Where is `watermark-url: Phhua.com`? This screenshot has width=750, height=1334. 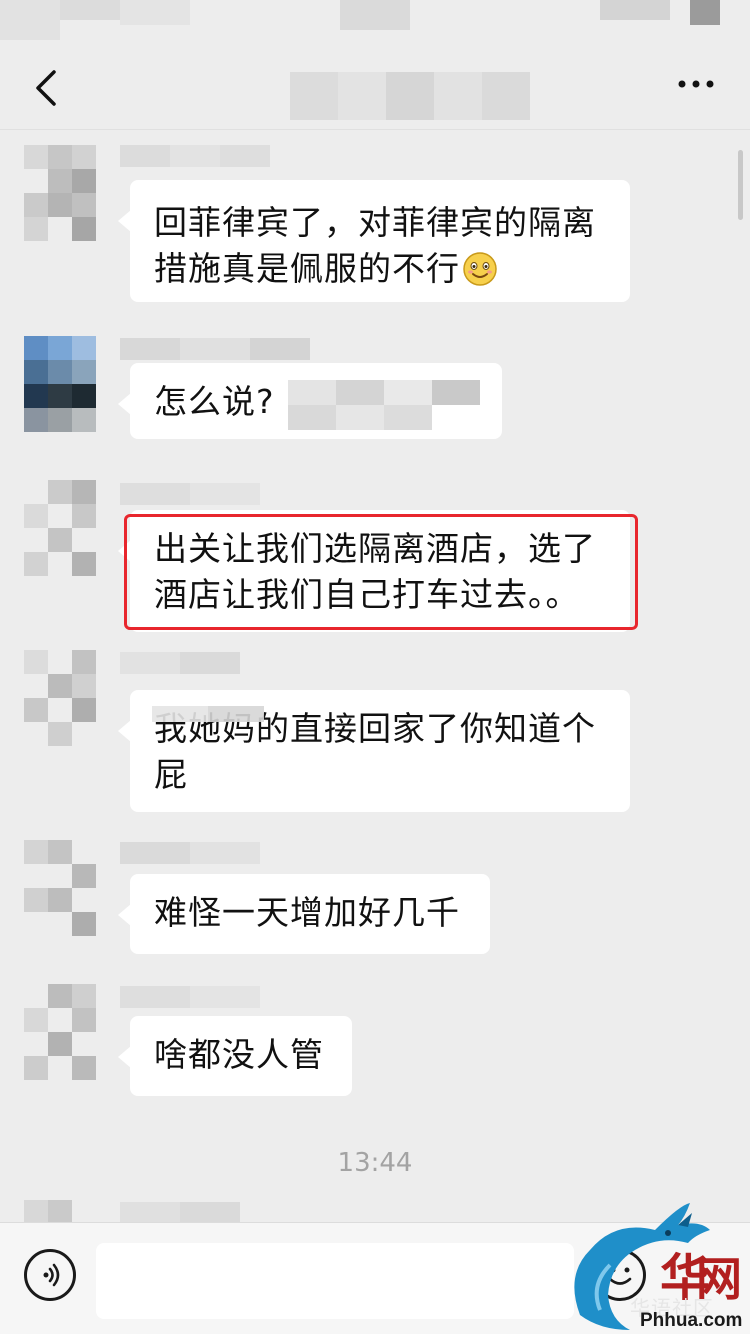 watermark-url: Phhua.com is located at coordinates (691, 1320).